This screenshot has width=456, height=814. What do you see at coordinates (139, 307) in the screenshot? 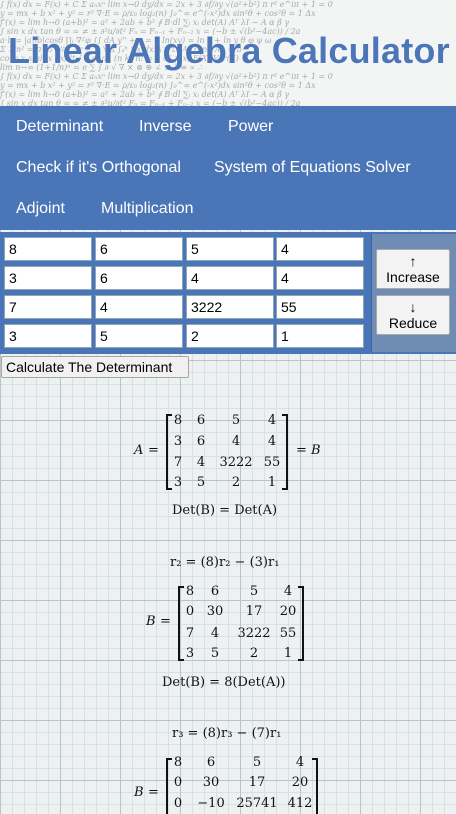
I see `matrix-cell-r3c2` at bounding box center [139, 307].